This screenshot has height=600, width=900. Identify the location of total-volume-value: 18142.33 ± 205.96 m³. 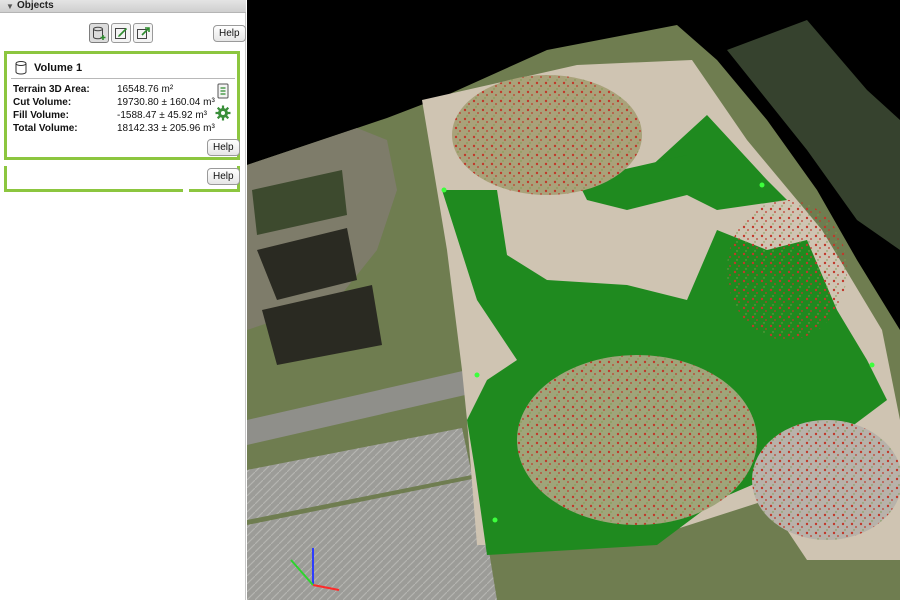
(166, 128).